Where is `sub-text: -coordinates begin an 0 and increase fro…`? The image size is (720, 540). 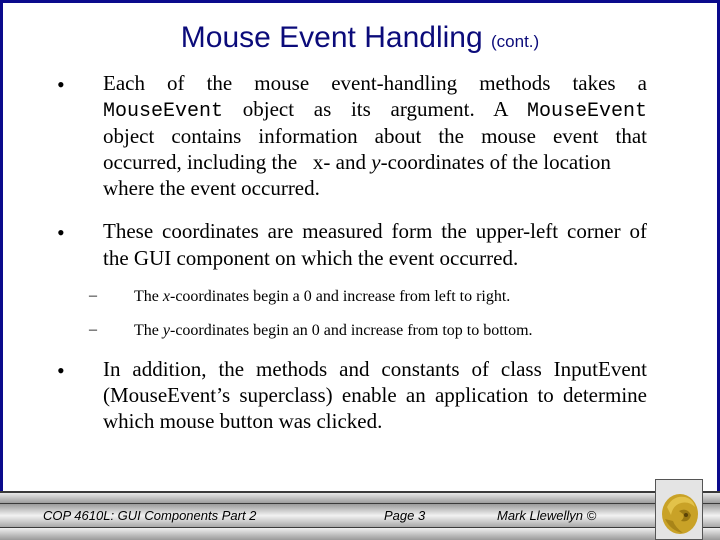
sub-text: -coordinates begin an 0 and increase fro… is located at coordinates (351, 330).